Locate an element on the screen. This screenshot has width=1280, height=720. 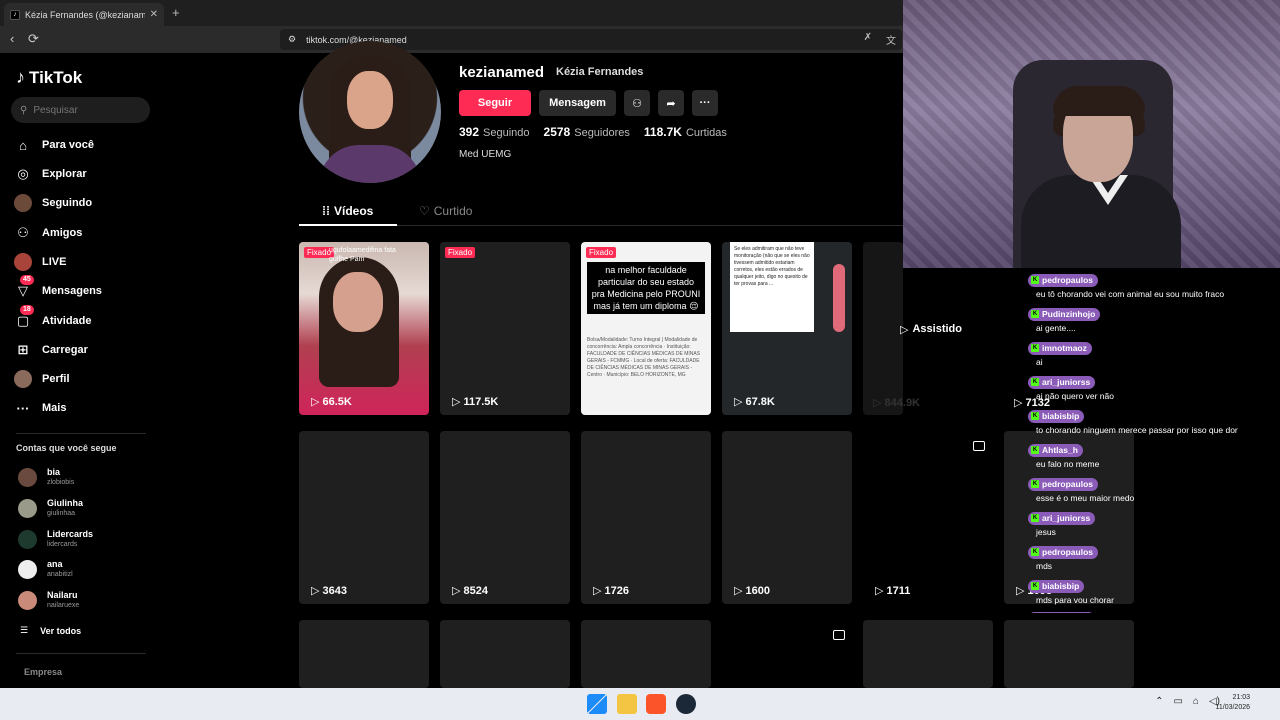
chat-user-text: Ahtlas_h is located at coordinates (1060, 450).